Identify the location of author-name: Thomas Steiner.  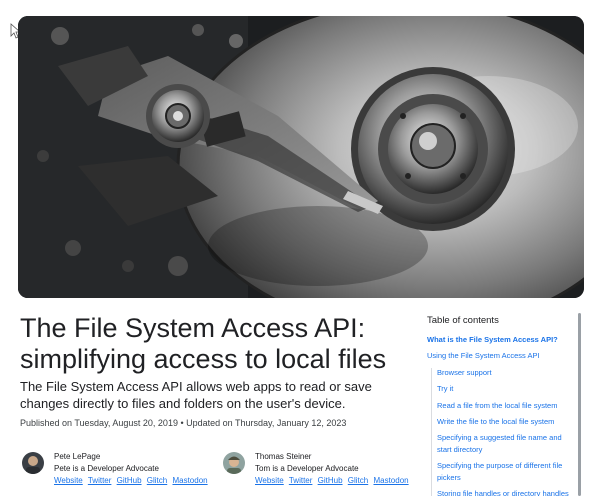
(283, 456).